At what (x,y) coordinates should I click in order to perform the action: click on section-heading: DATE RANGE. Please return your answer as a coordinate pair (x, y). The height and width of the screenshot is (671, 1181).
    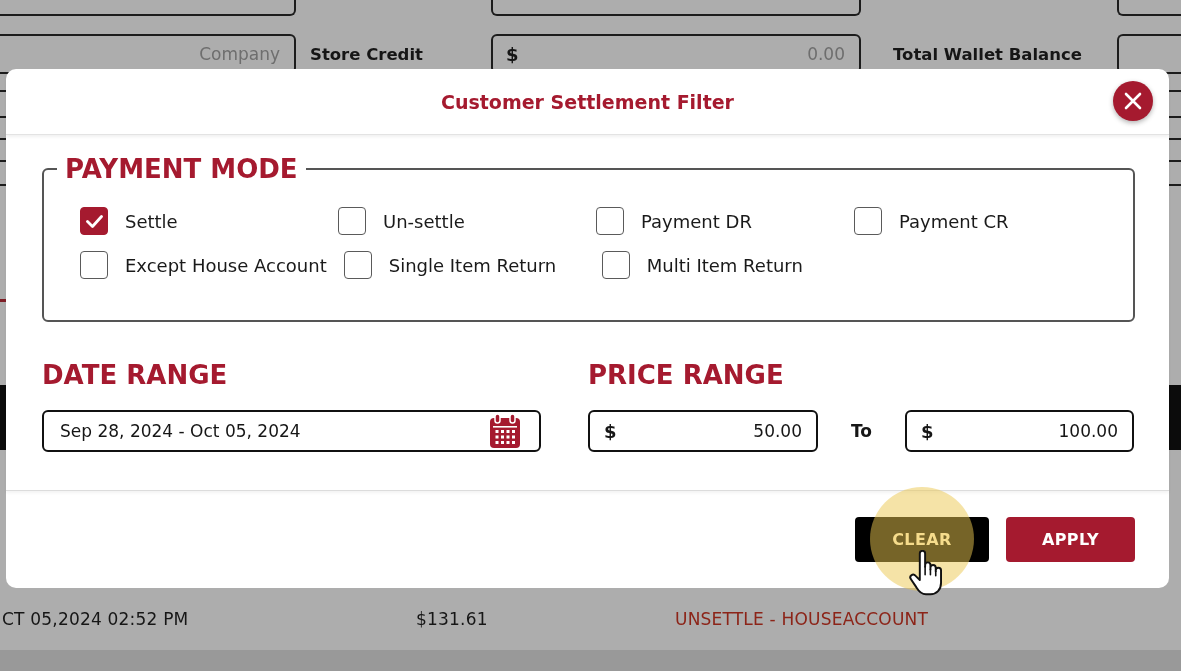
    Looking at the image, I should click on (135, 375).